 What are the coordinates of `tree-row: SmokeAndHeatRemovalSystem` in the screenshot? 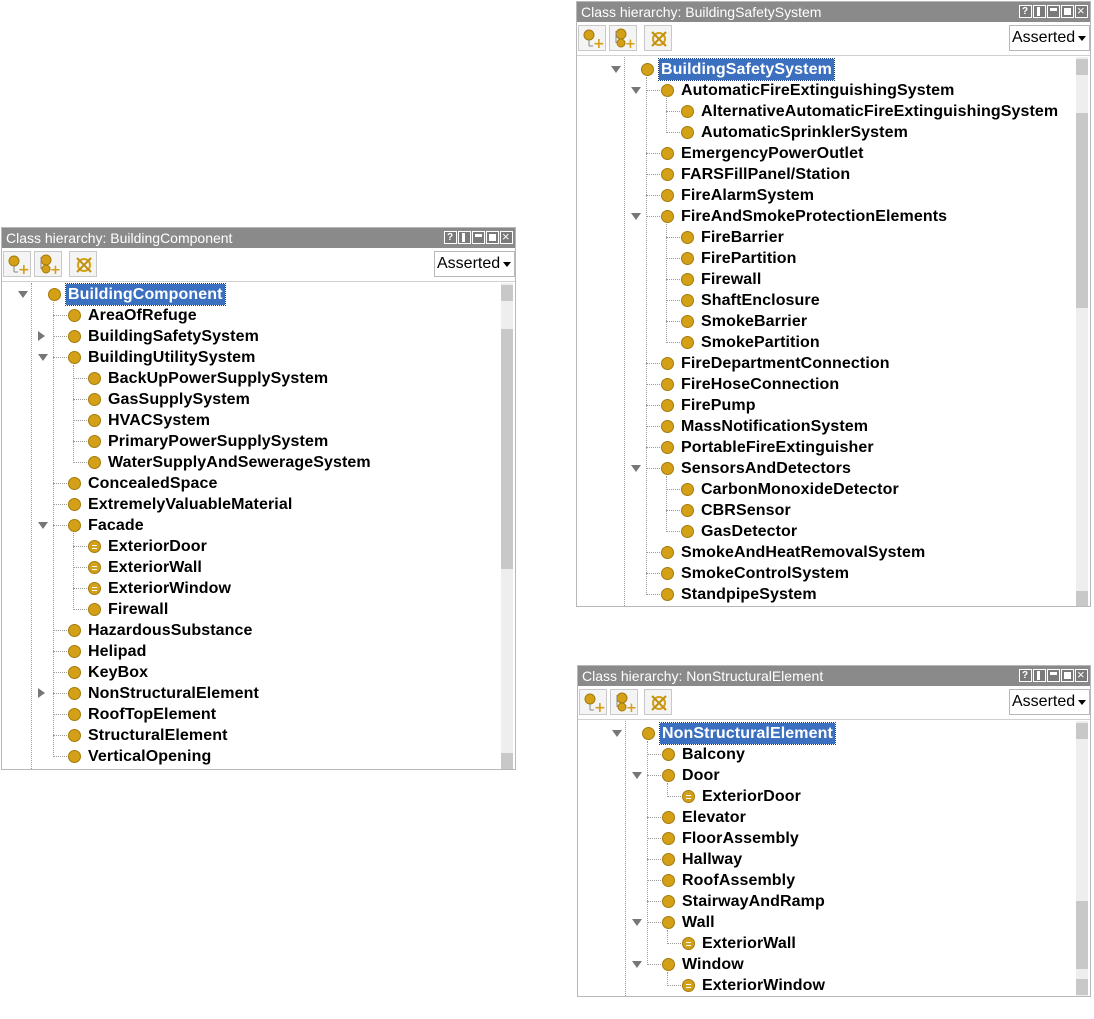 It's located at (825, 552).